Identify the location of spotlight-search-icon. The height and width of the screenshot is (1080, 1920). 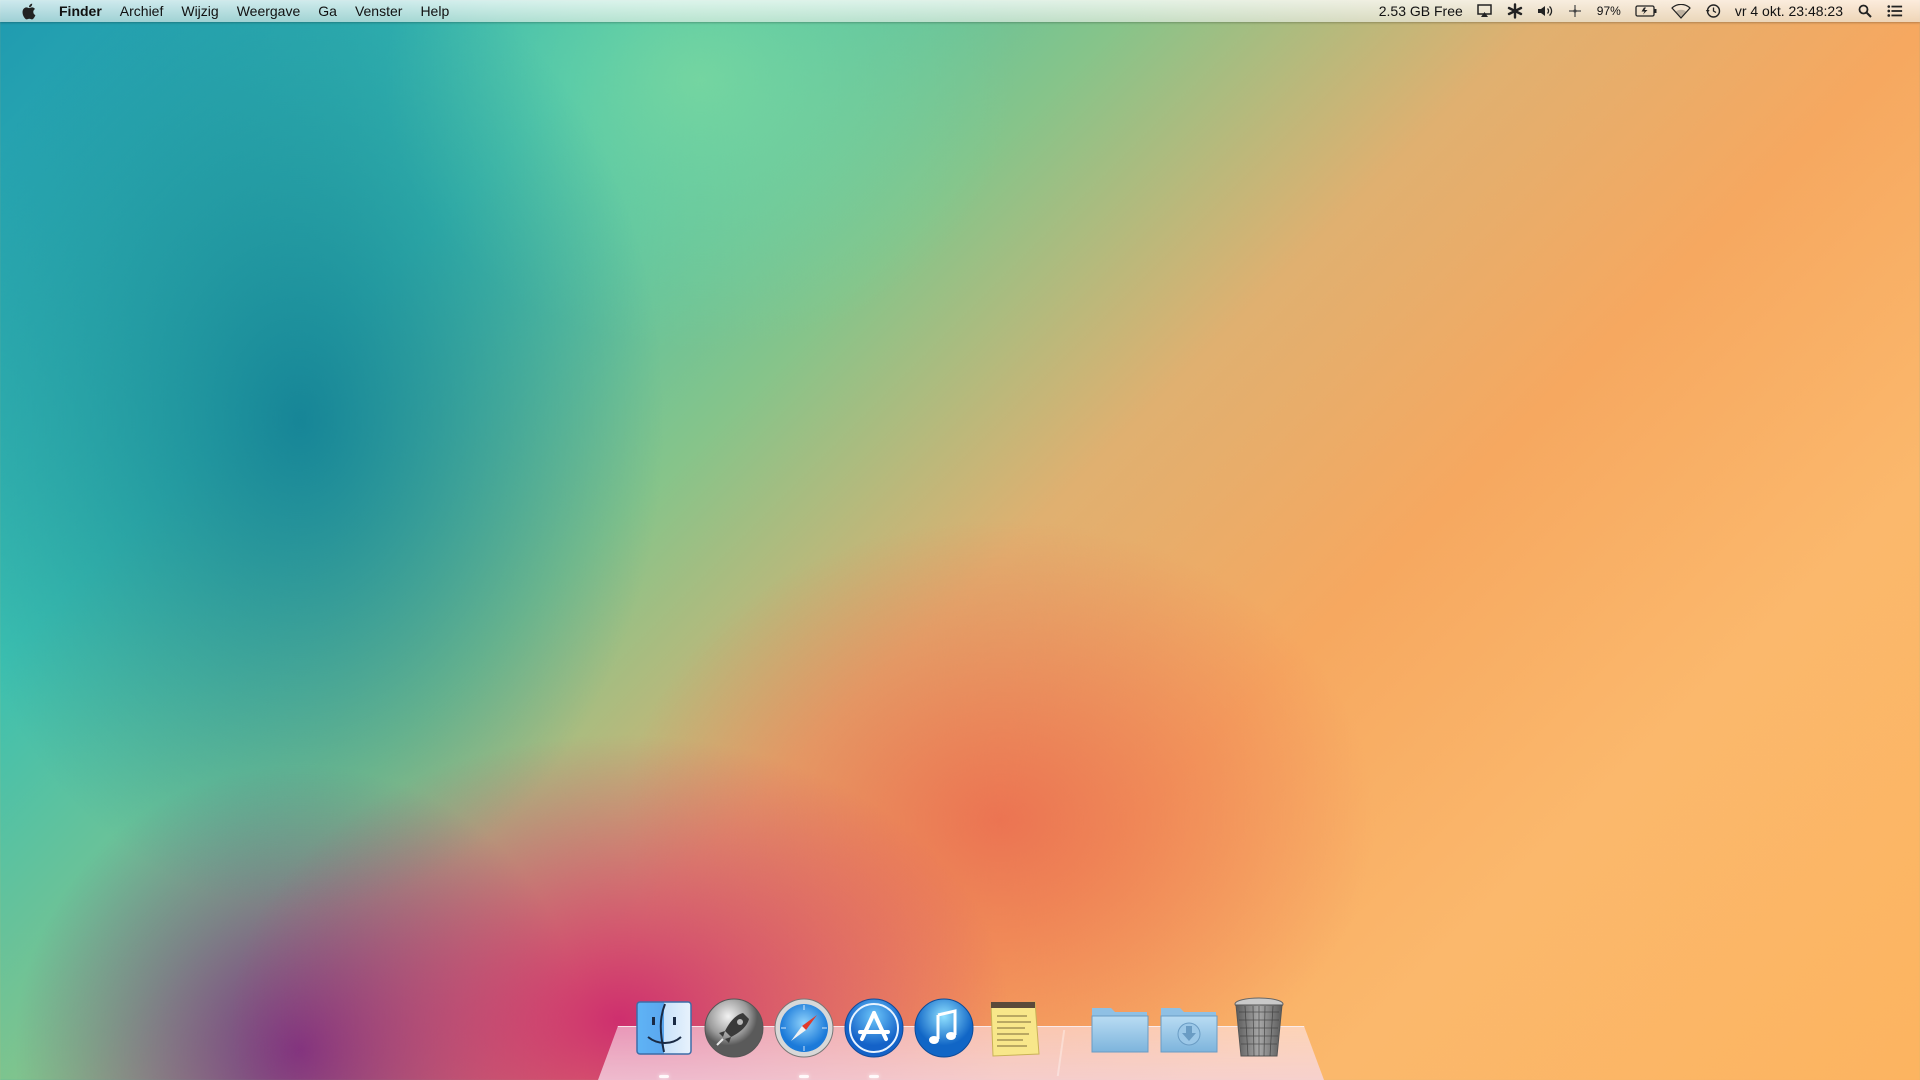
(1865, 11).